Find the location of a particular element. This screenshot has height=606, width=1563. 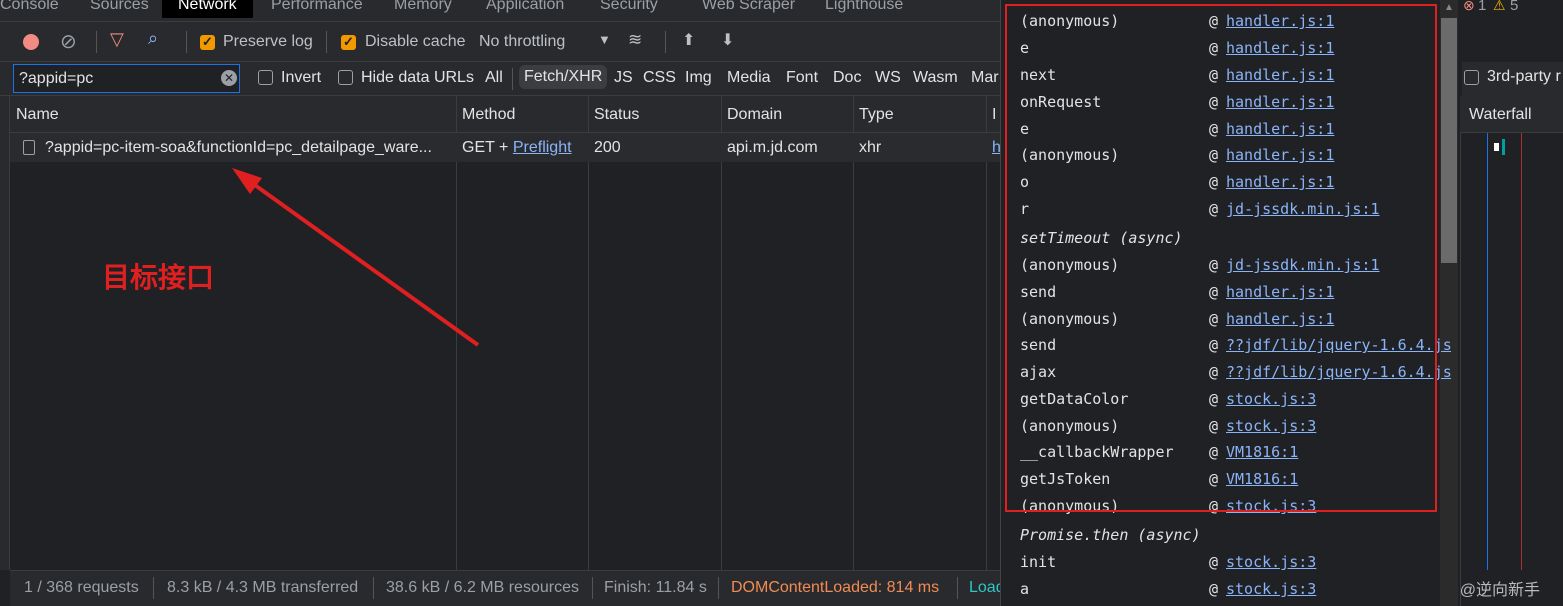

error-icon: ⊗ is located at coordinates (1469, 6).